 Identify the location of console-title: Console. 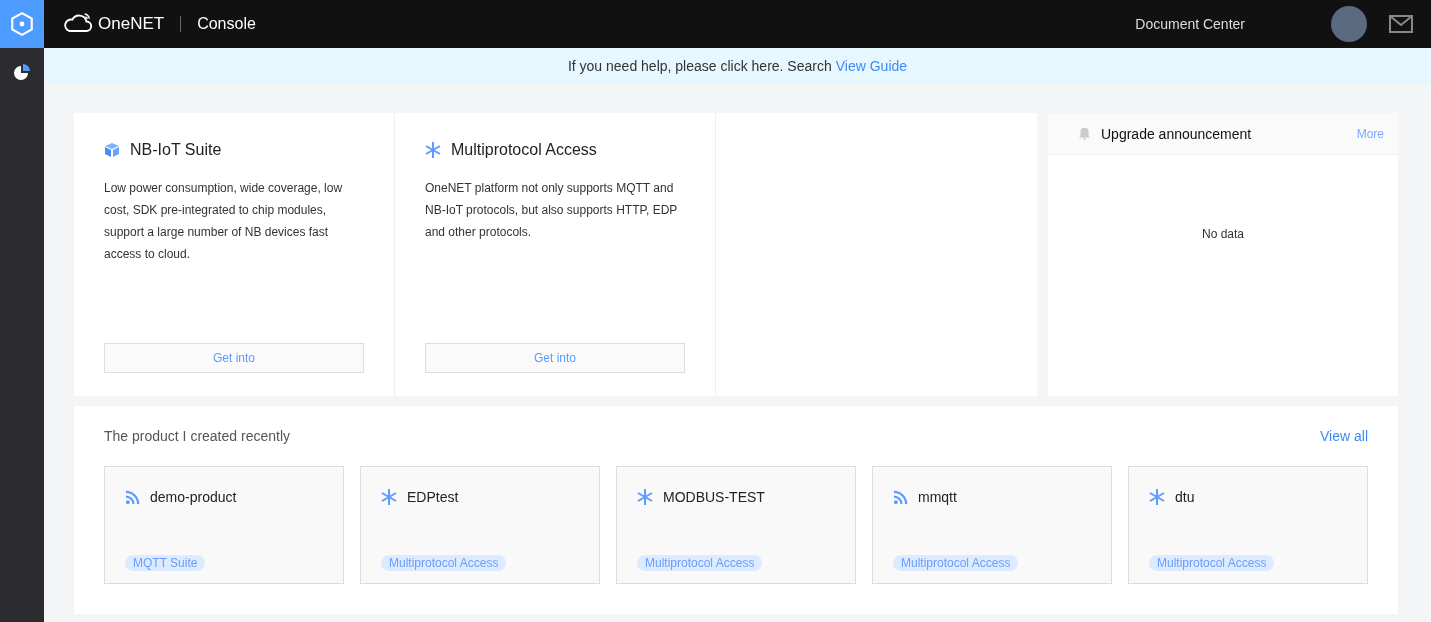
(226, 24).